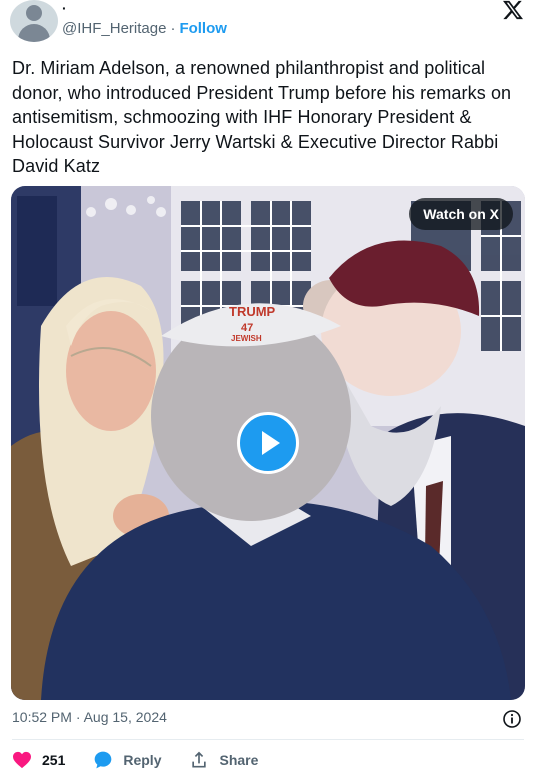 The width and height of the screenshot is (536, 772). Describe the element at coordinates (142, 760) in the screenshot. I see `reply-label: Reply` at that location.